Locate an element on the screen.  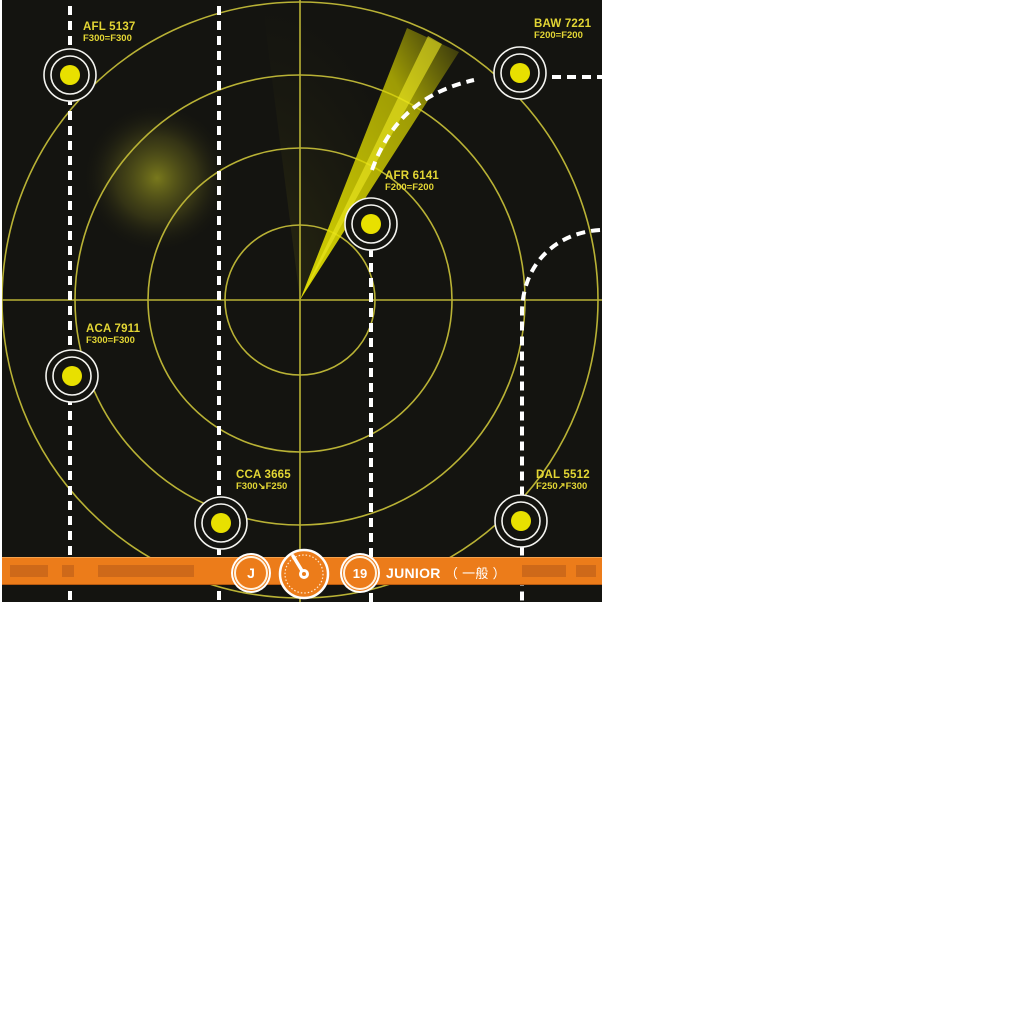
flight-label-dal-5512: DAL 5512 F250↗F300 is located at coordinates (563, 481).